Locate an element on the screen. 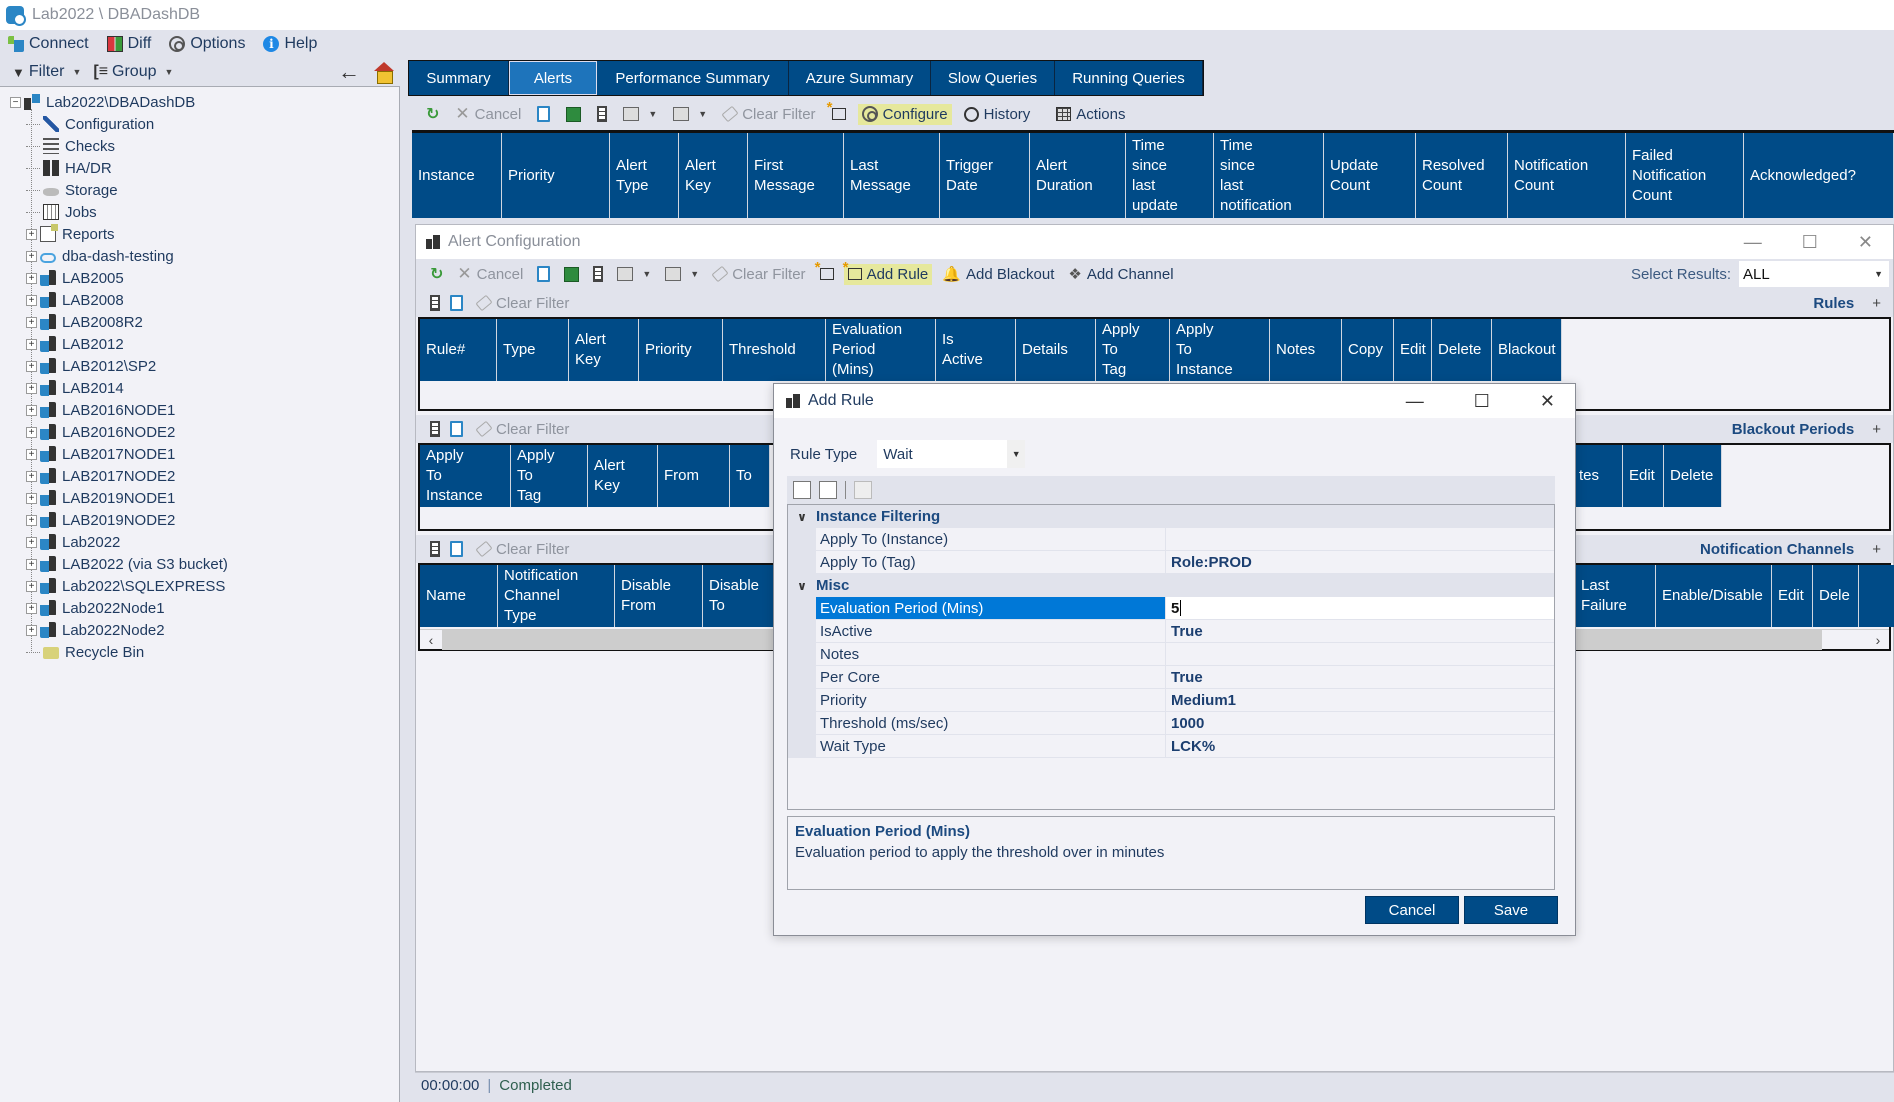  select-results-dropdown: ALL ▼ is located at coordinates (1814, 274).